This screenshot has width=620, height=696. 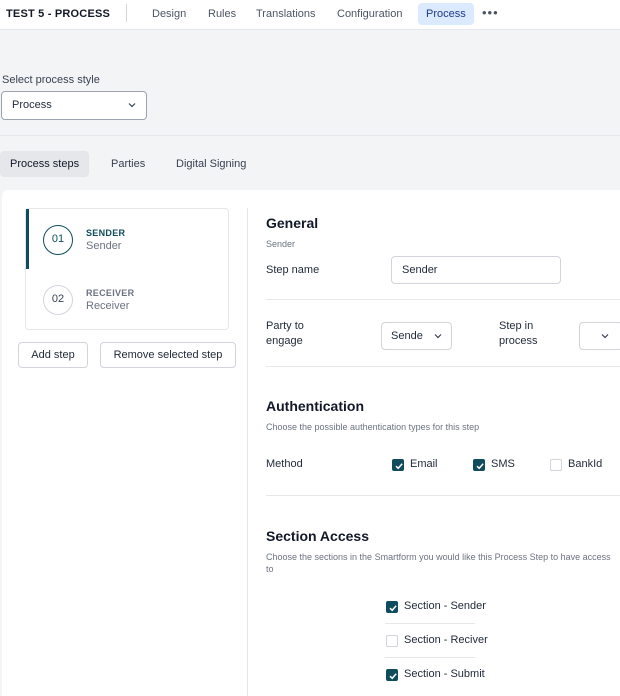 I want to click on step-name-input: Sender, so click(x=476, y=270).